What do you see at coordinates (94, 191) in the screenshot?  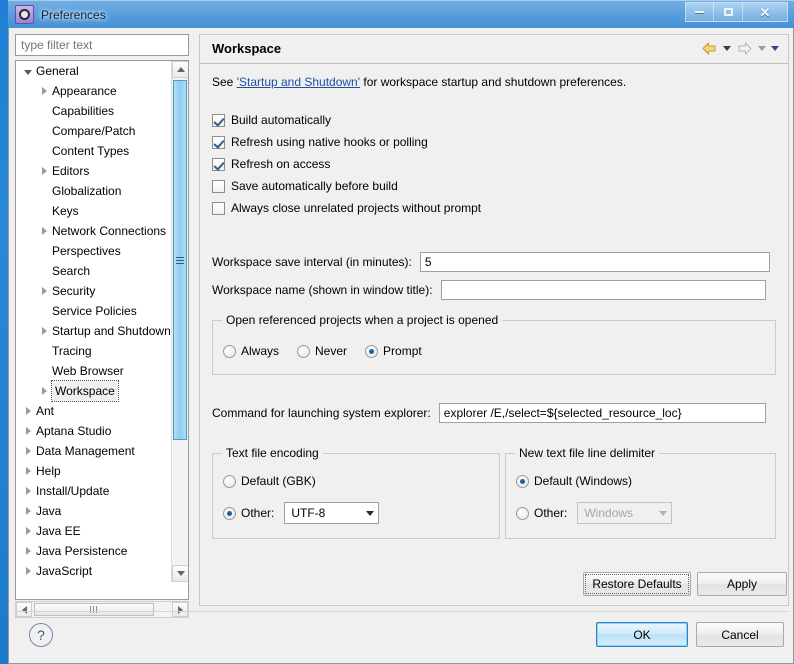 I see `tree-item-globalization: Globalization` at bounding box center [94, 191].